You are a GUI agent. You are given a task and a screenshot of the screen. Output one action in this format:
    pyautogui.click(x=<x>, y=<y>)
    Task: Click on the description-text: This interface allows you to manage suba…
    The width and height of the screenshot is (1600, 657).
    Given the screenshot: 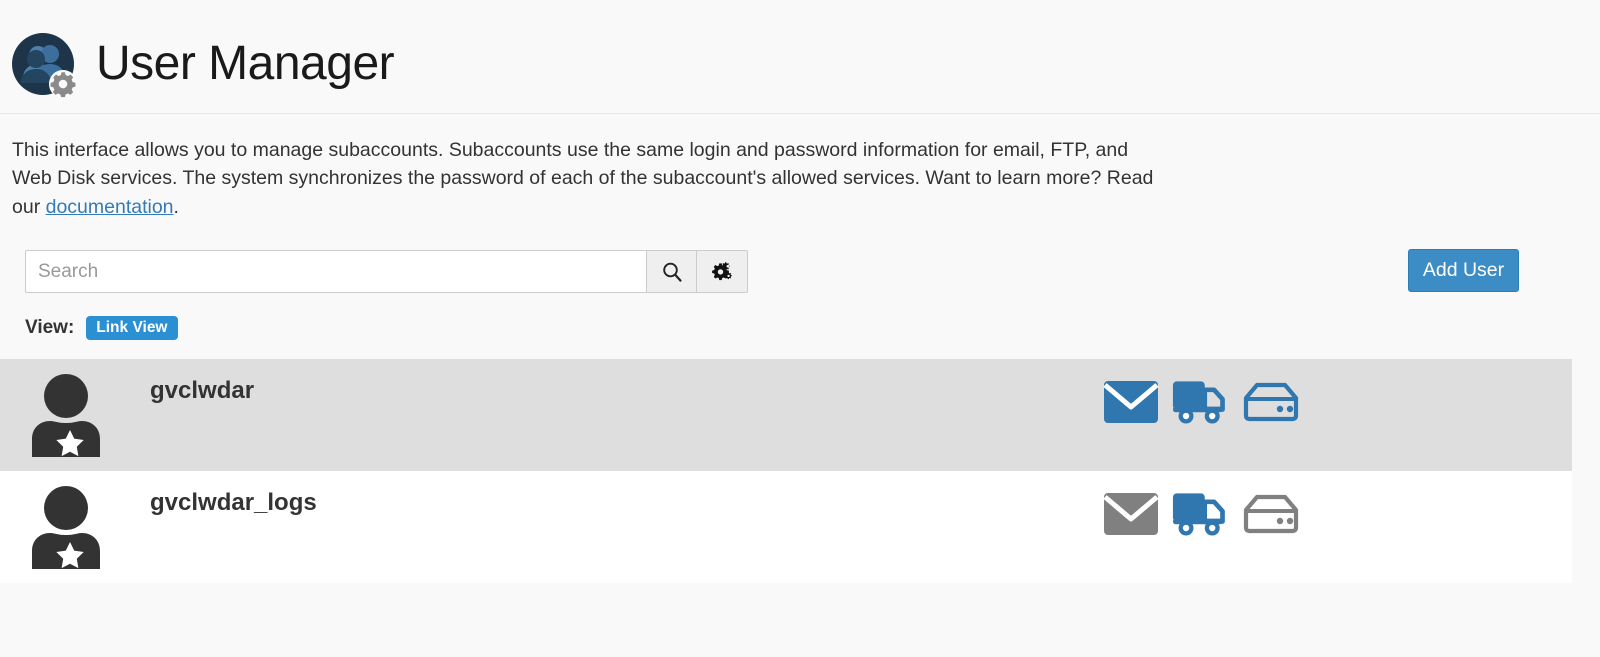 What is the action you would take?
    pyautogui.click(x=583, y=178)
    